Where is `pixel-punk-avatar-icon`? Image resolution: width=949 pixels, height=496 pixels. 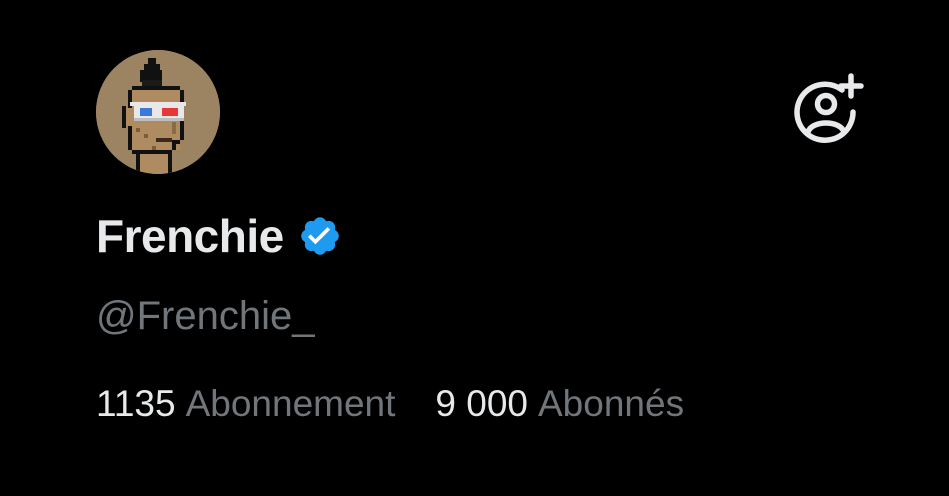
pixel-punk-avatar-icon is located at coordinates (158, 112).